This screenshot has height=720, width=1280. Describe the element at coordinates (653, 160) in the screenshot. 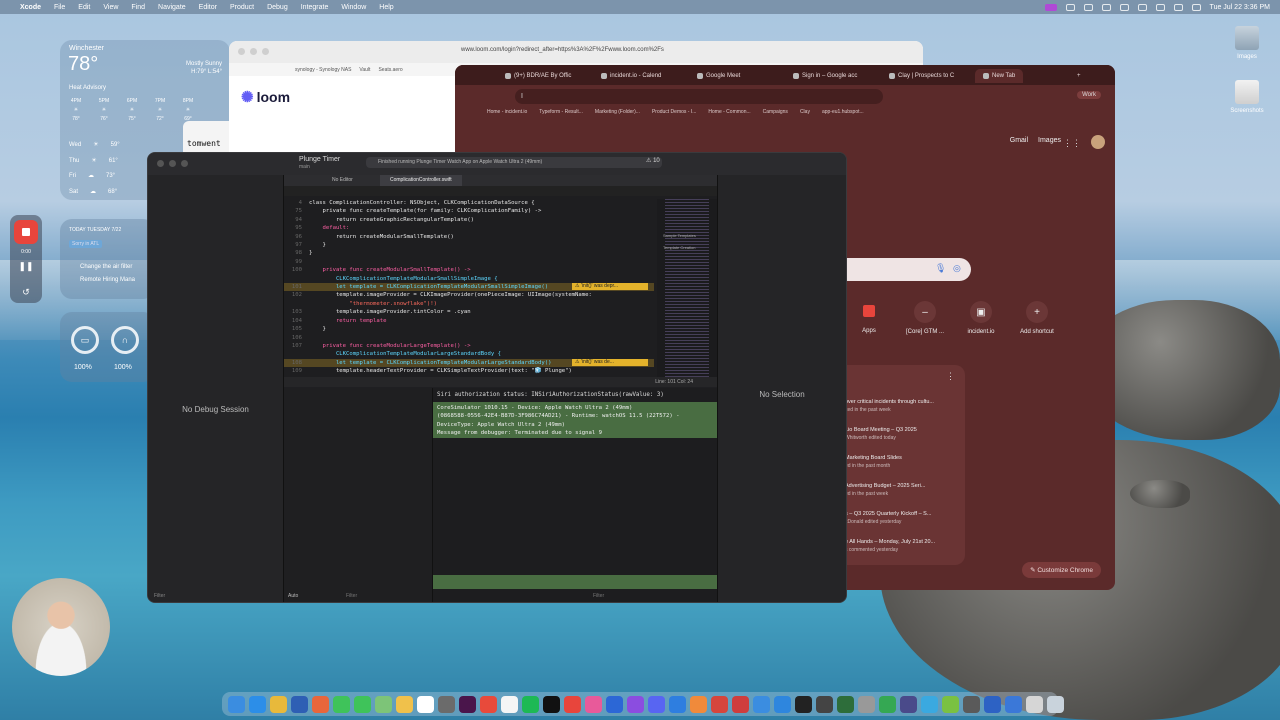

I see `warning-count: ⚠ 10` at that location.